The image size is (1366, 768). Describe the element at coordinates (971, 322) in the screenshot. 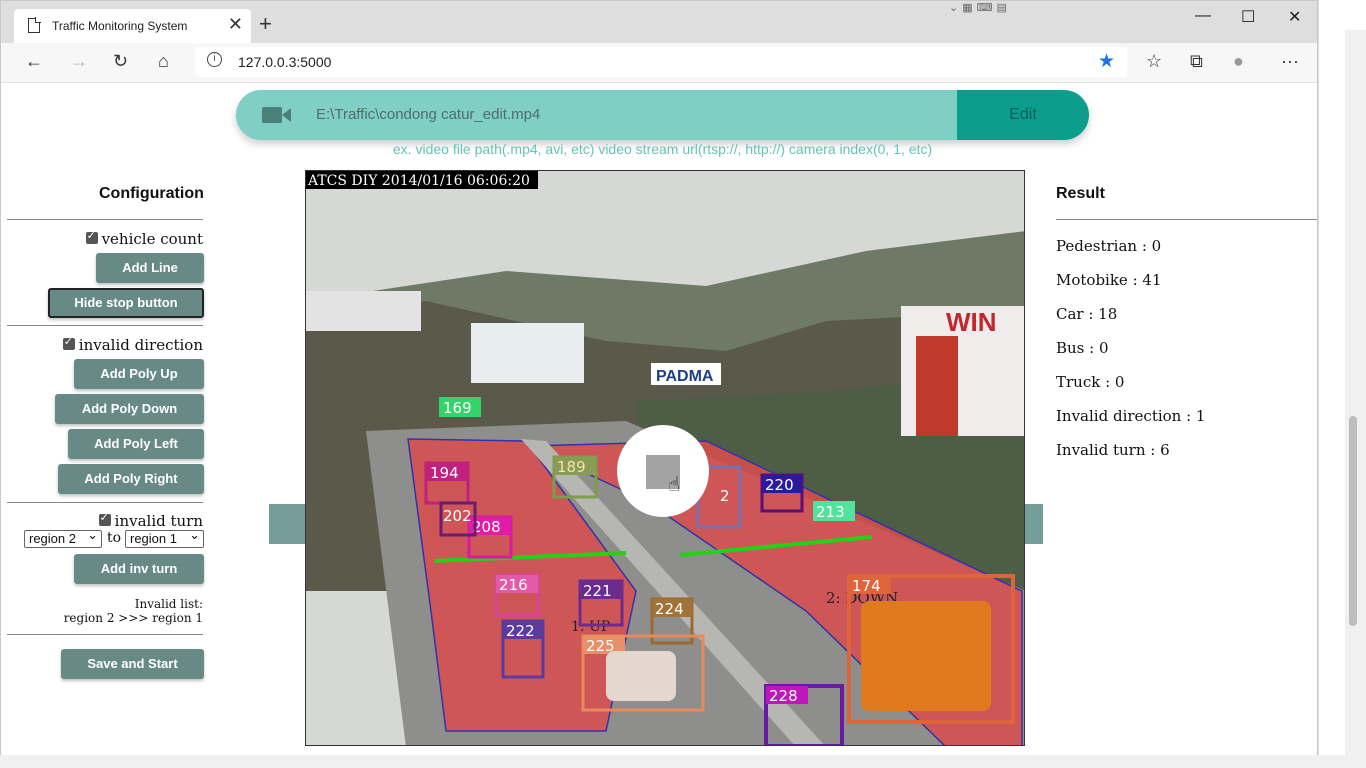

I see `billboard-text: WIN` at that location.